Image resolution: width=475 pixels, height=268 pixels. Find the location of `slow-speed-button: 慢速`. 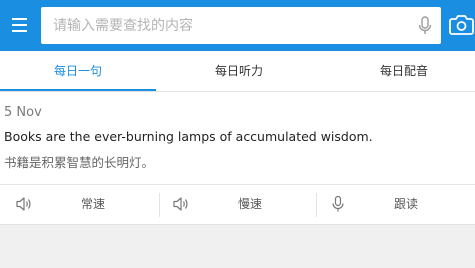

slow-speed-button: 慢速 is located at coordinates (238, 204).